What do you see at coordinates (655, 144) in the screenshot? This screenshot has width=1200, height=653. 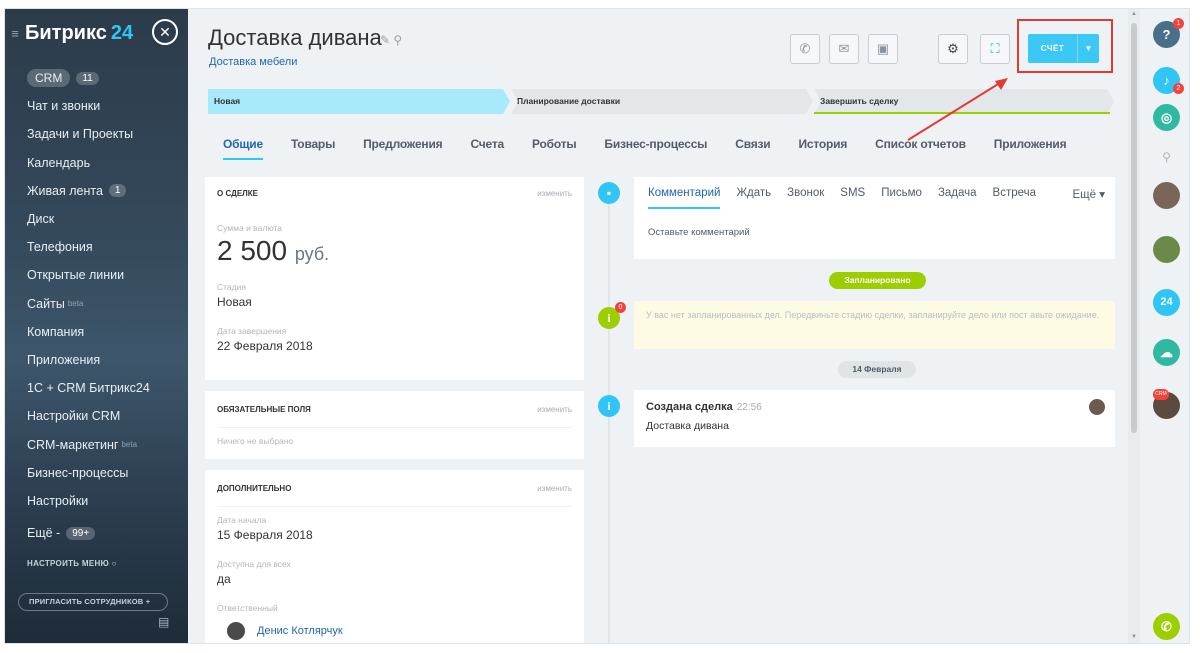 I see `tab-business-processes: Бизнес-процессы` at bounding box center [655, 144].